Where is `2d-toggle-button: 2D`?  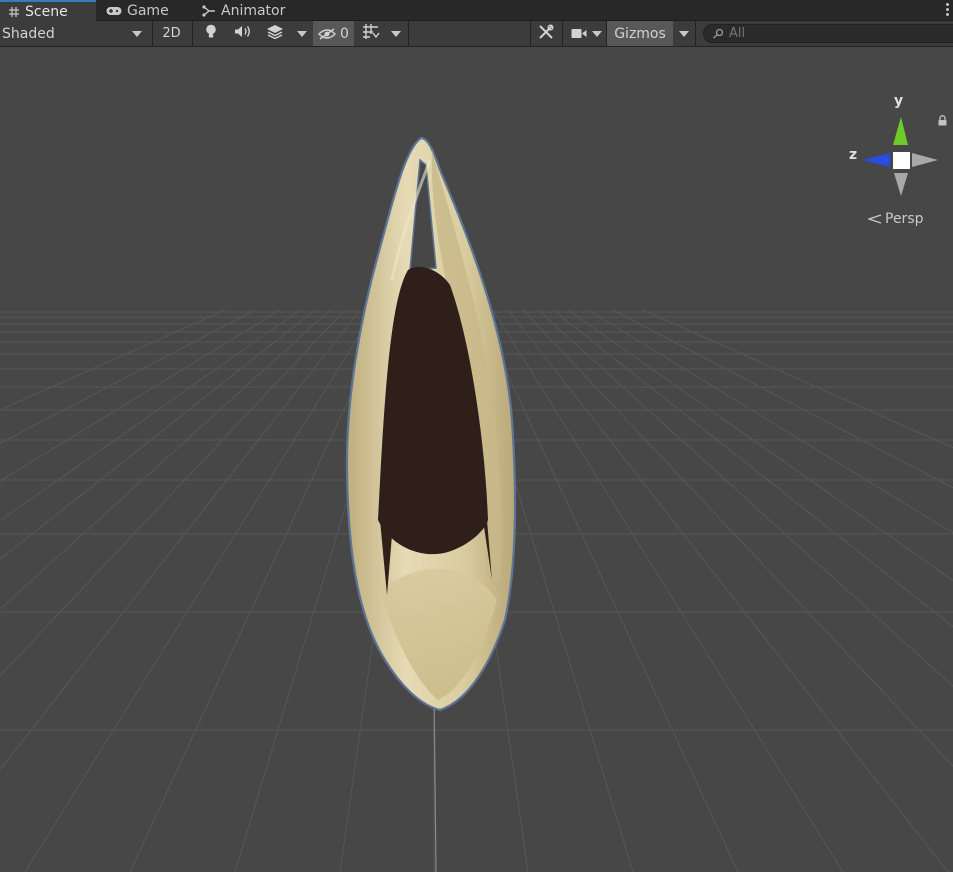
2d-toggle-button: 2D is located at coordinates (171, 33).